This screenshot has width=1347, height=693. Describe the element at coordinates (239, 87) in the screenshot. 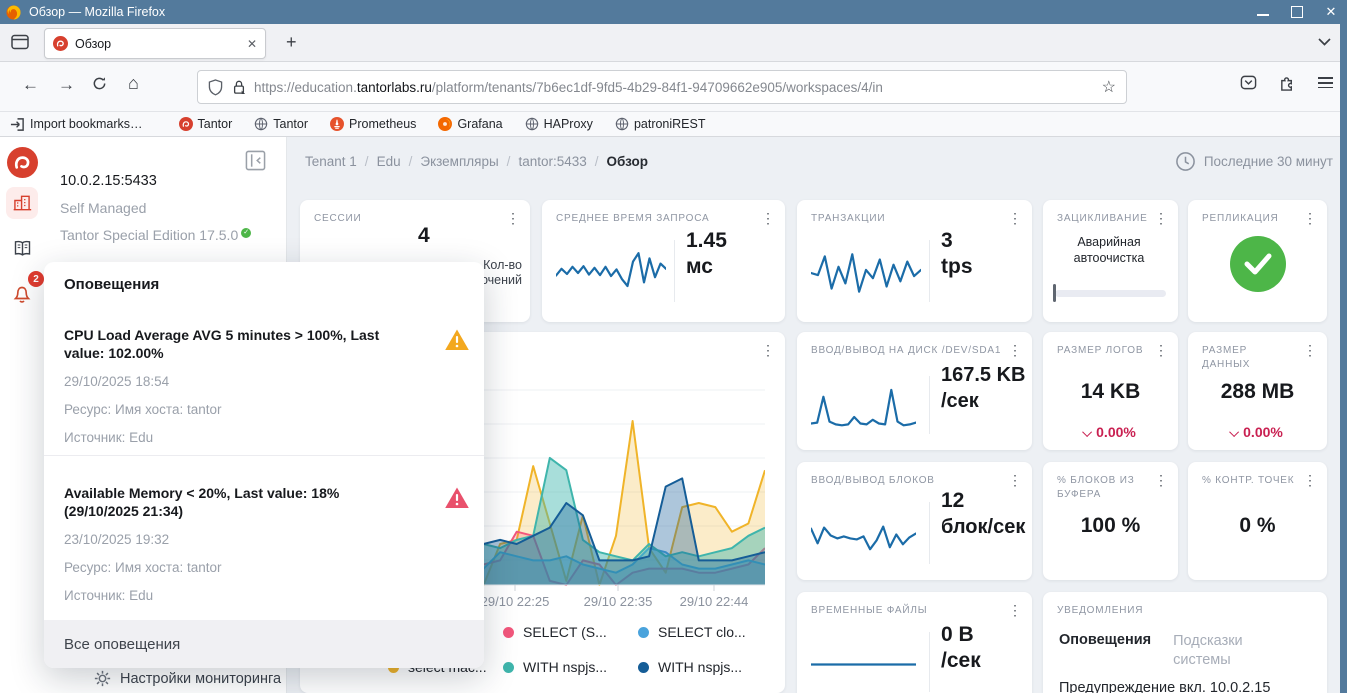

I see `lock-icon` at that location.